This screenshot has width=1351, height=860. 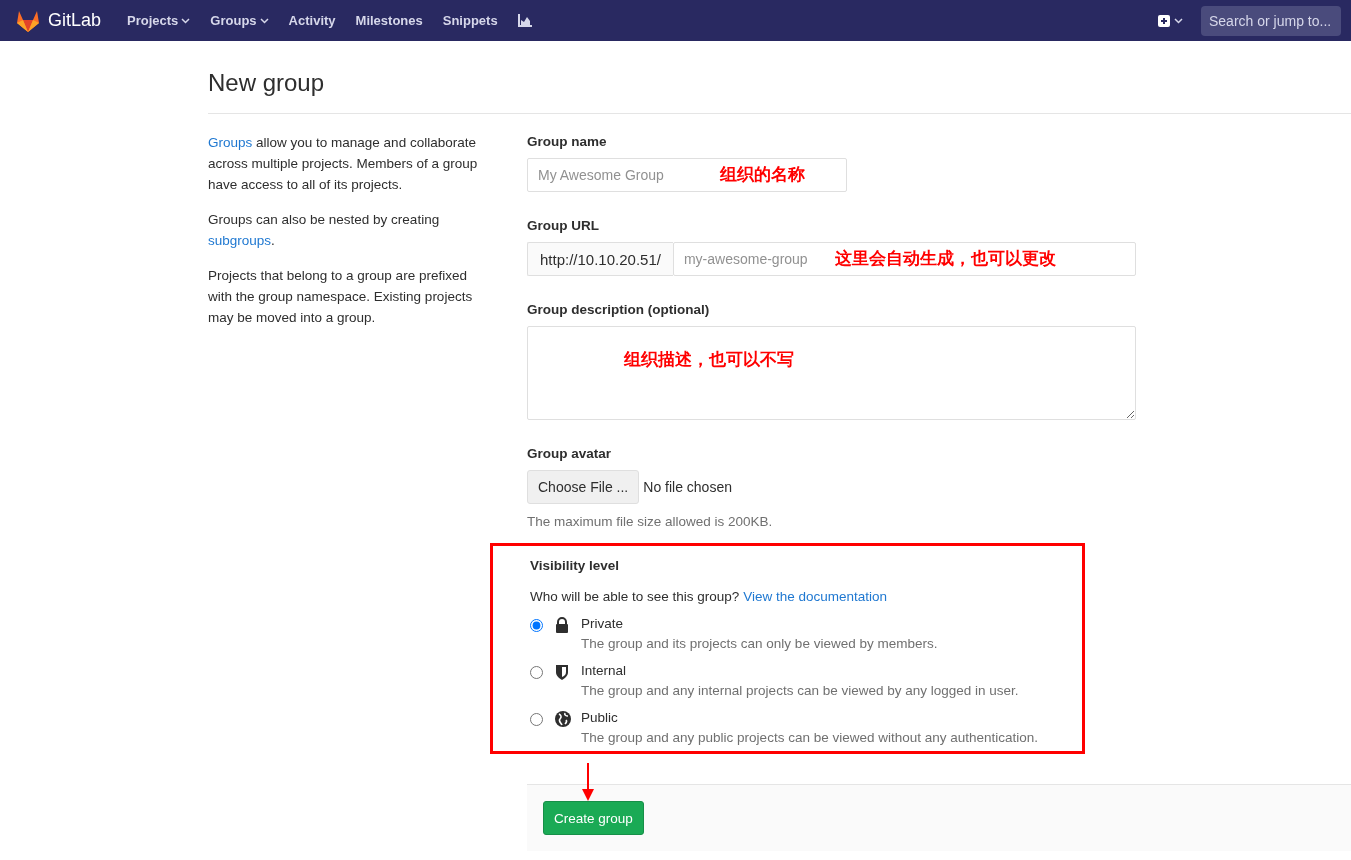 I want to click on documentation-link: View the documentation, so click(x=815, y=596).